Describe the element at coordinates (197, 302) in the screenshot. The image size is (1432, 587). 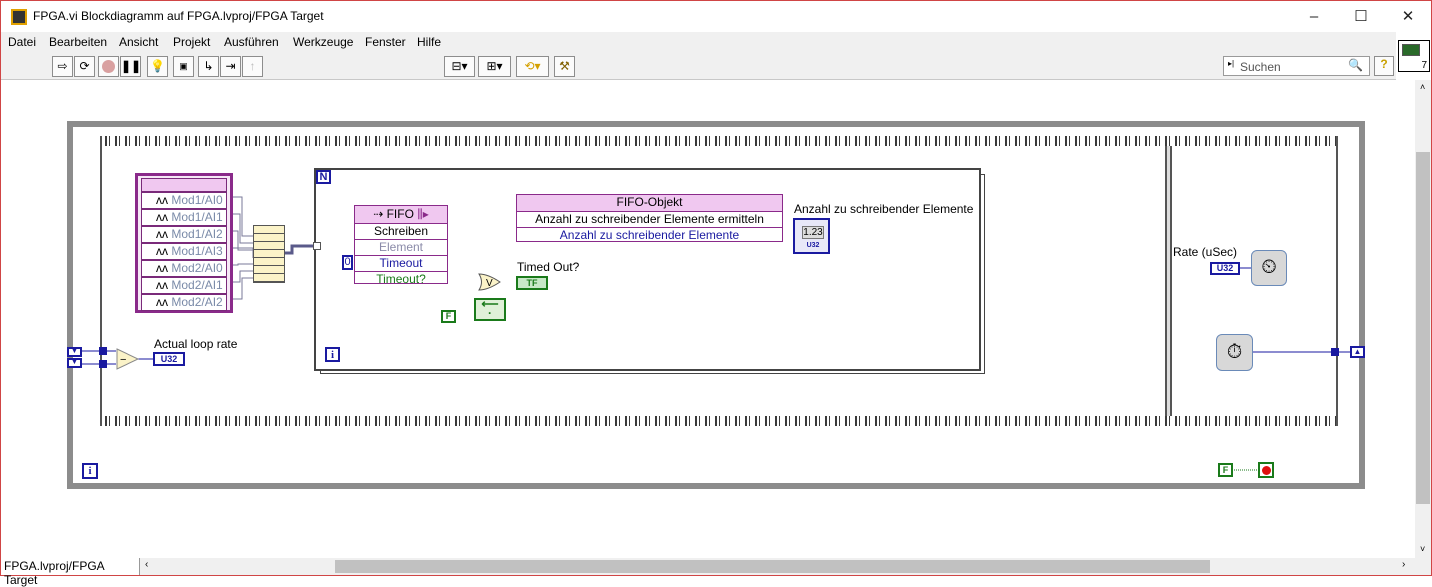
I see `io-item-label: Mod2/AI2` at that location.